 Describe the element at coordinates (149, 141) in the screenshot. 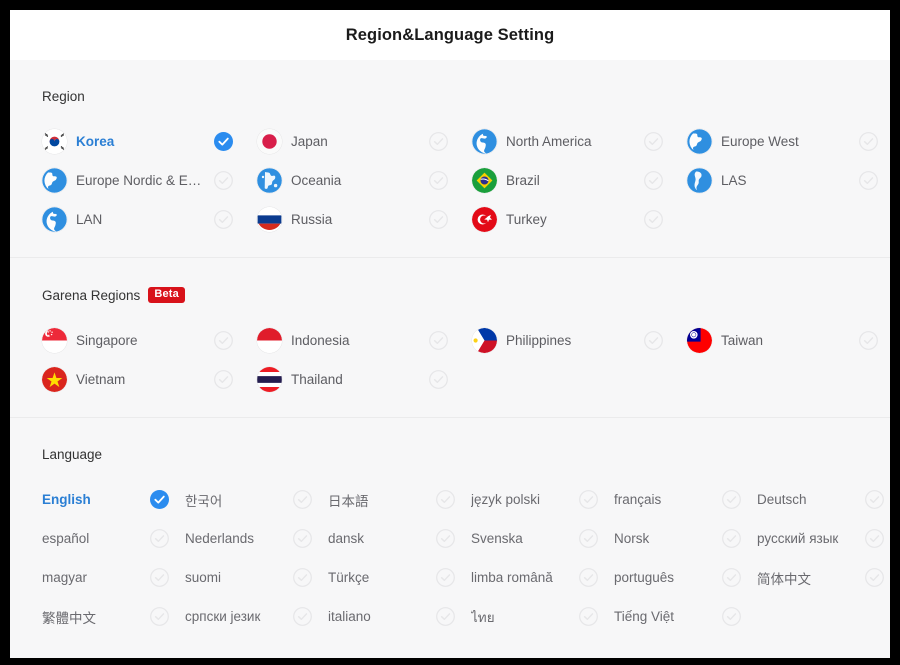

I see `region-option: Korea` at that location.